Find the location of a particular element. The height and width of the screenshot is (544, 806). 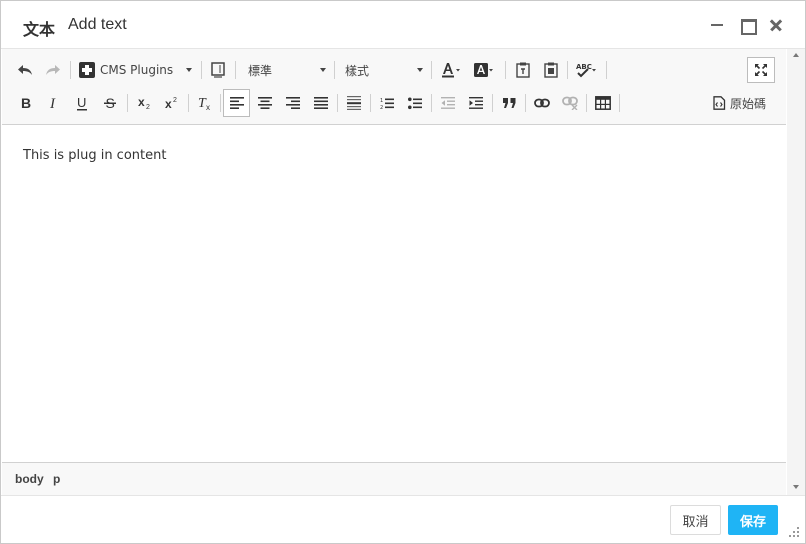

spellcheck-icon: ABC is located at coordinates (587, 70).